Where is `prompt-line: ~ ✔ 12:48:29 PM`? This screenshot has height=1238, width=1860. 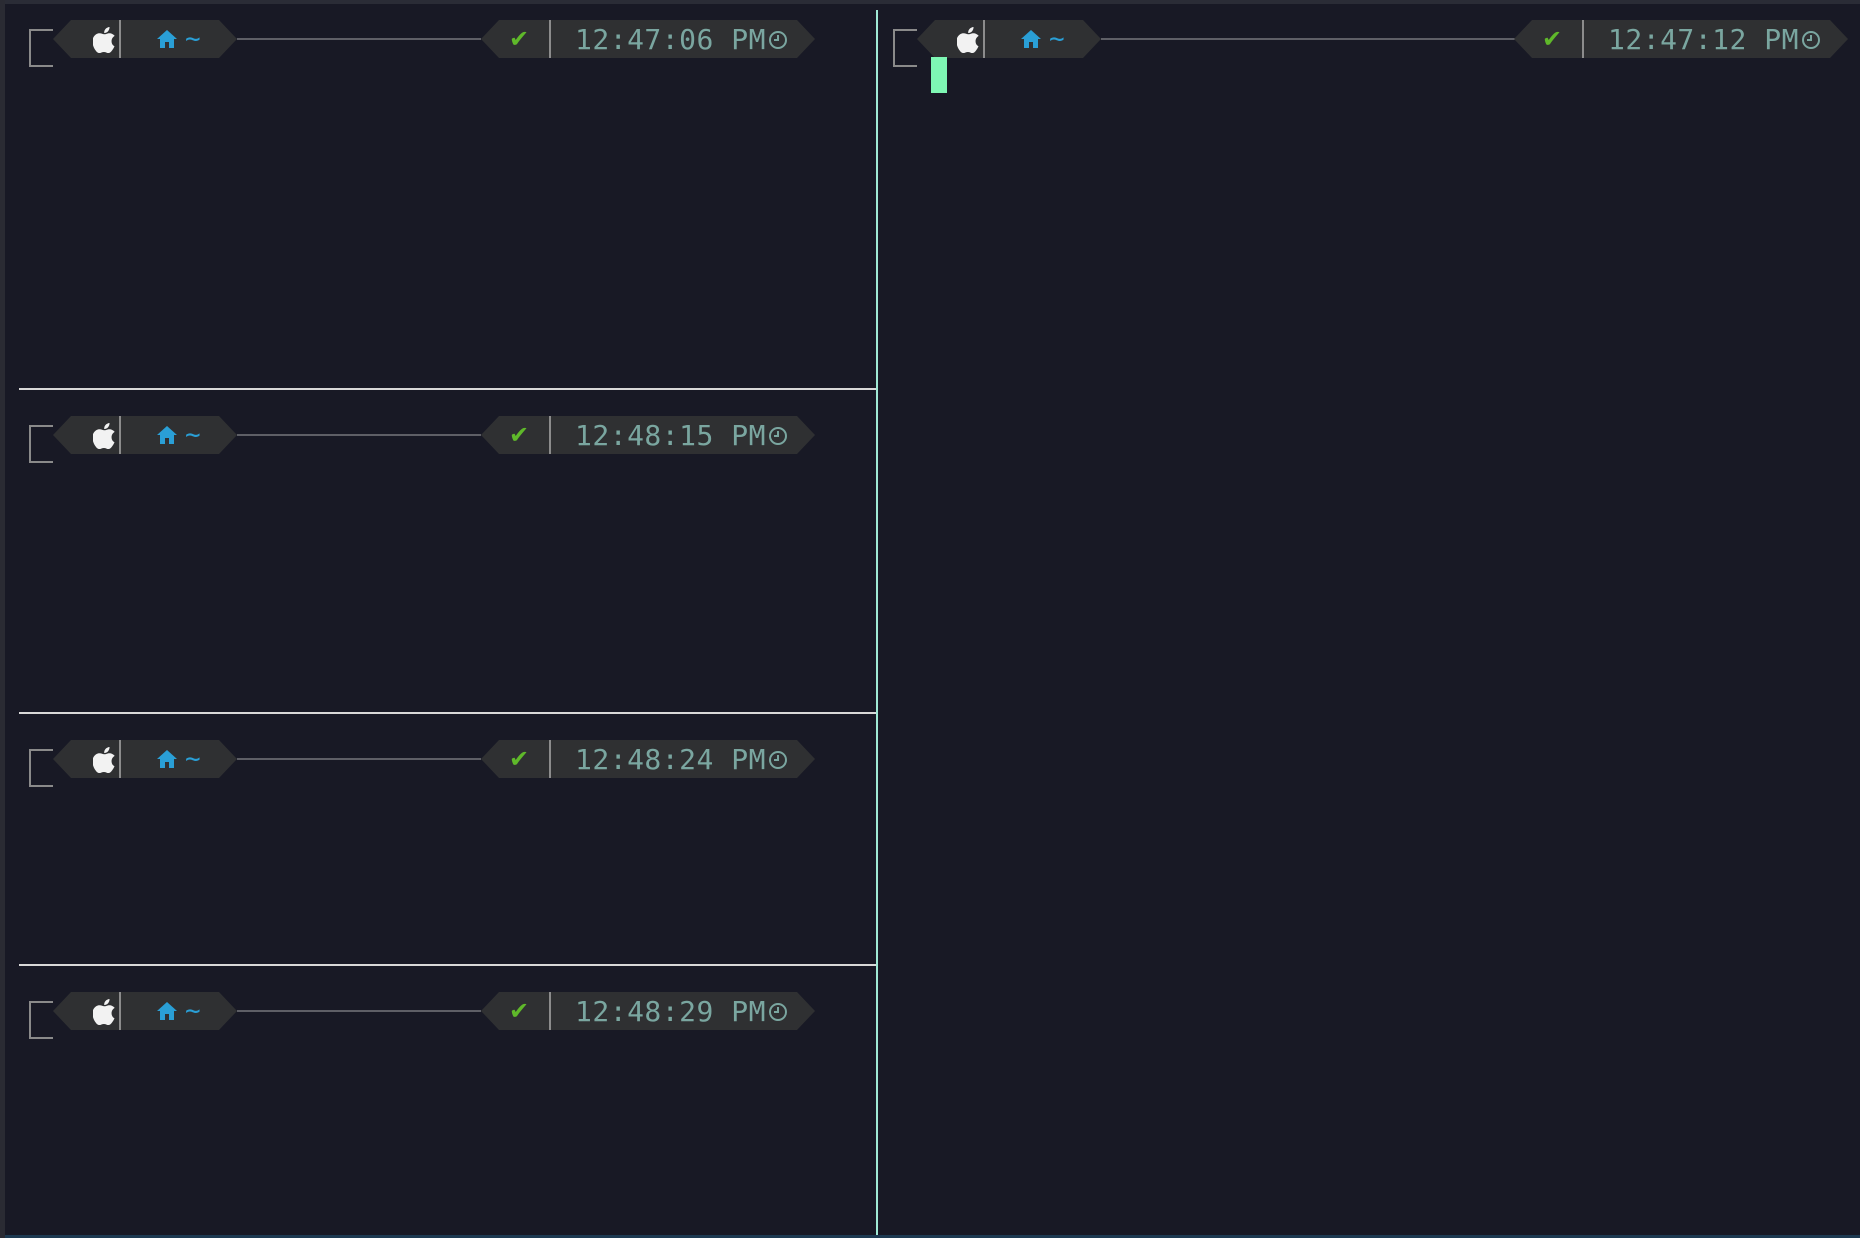
prompt-line: ~ ✔ 12:48:29 PM is located at coordinates (447, 1022).